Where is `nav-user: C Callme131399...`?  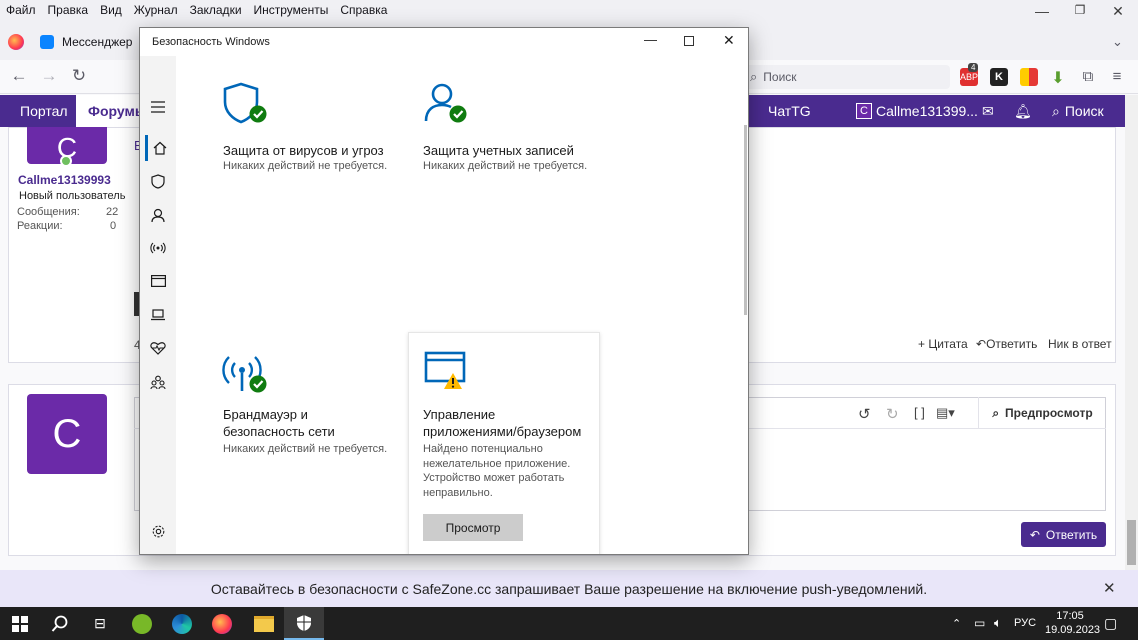 nav-user: C Callme131399... is located at coordinates (917, 111).